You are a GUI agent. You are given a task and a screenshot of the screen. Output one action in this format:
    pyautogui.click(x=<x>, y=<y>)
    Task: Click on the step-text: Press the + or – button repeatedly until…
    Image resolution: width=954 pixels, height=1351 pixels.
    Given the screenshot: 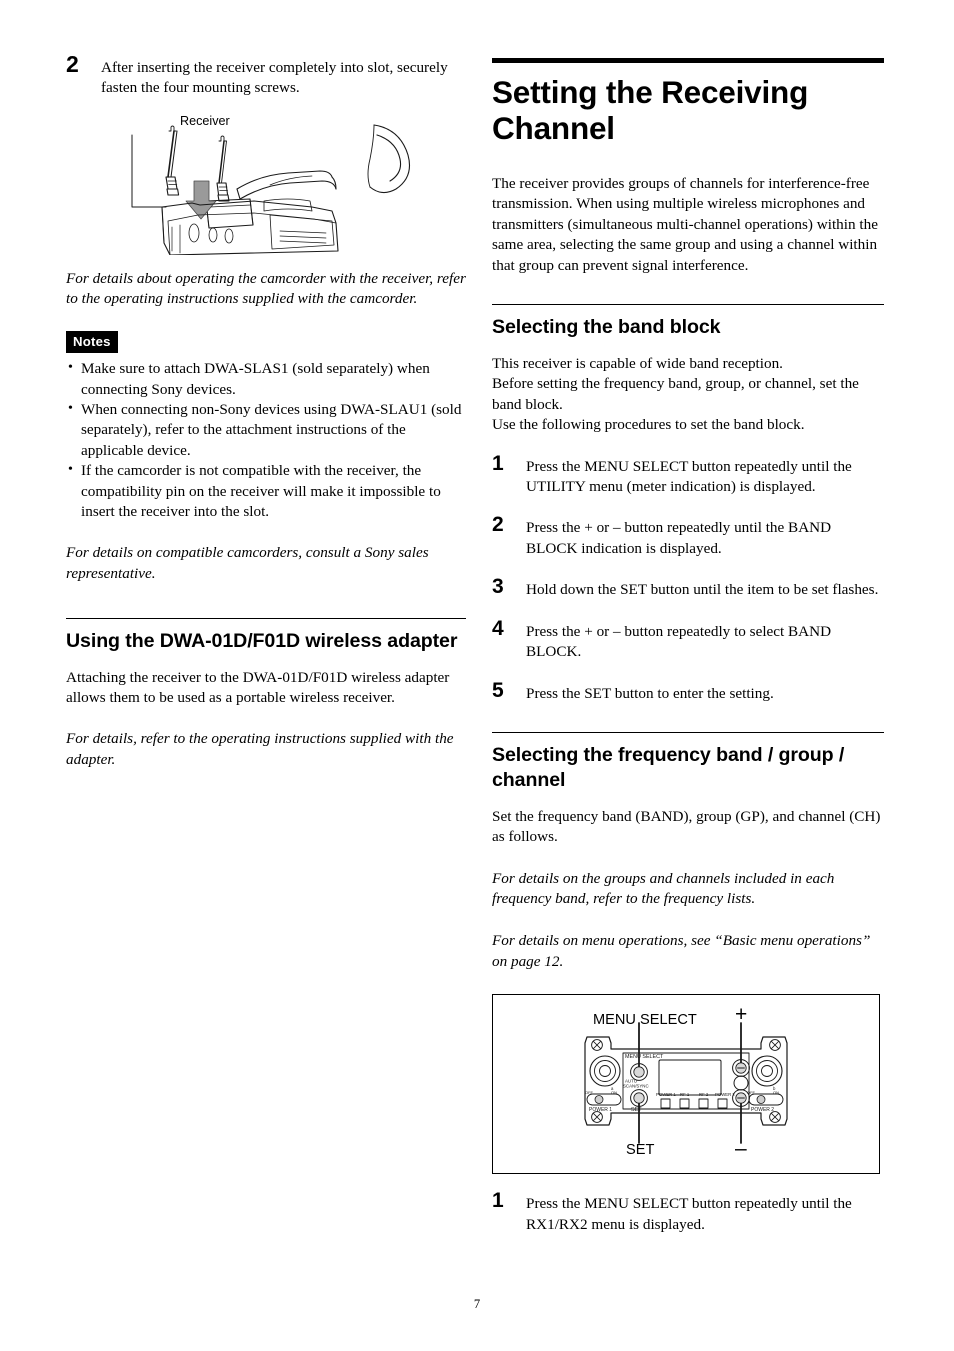 What is the action you would take?
    pyautogui.click(x=679, y=538)
    